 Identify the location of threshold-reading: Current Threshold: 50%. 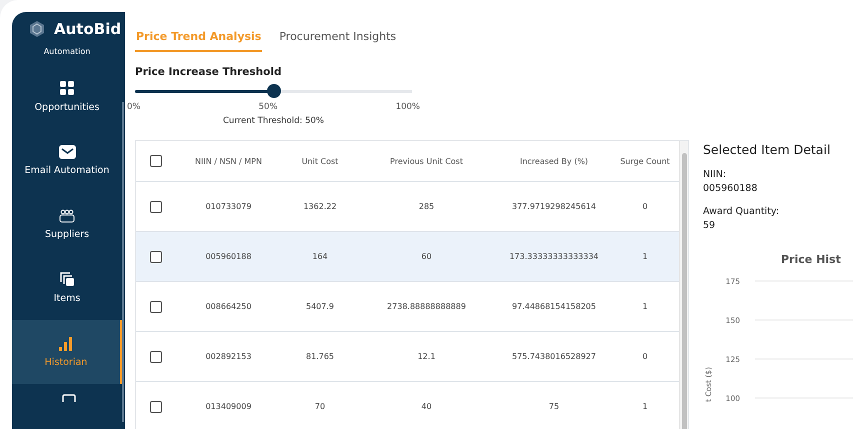
(273, 121).